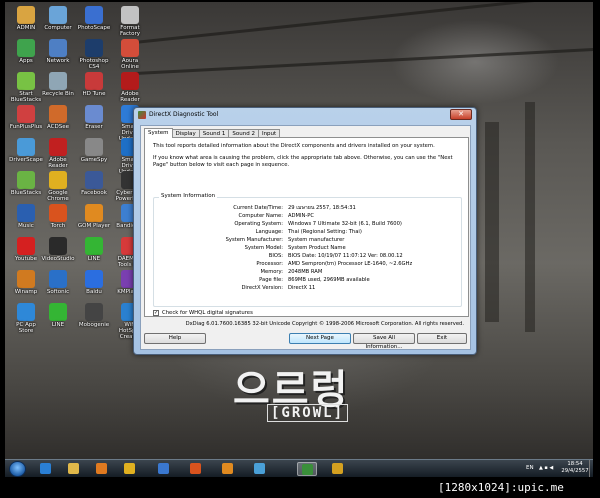 This screenshot has height=498, width=600. I want to click on desktop-icon-label: Eraser, so click(94, 127).